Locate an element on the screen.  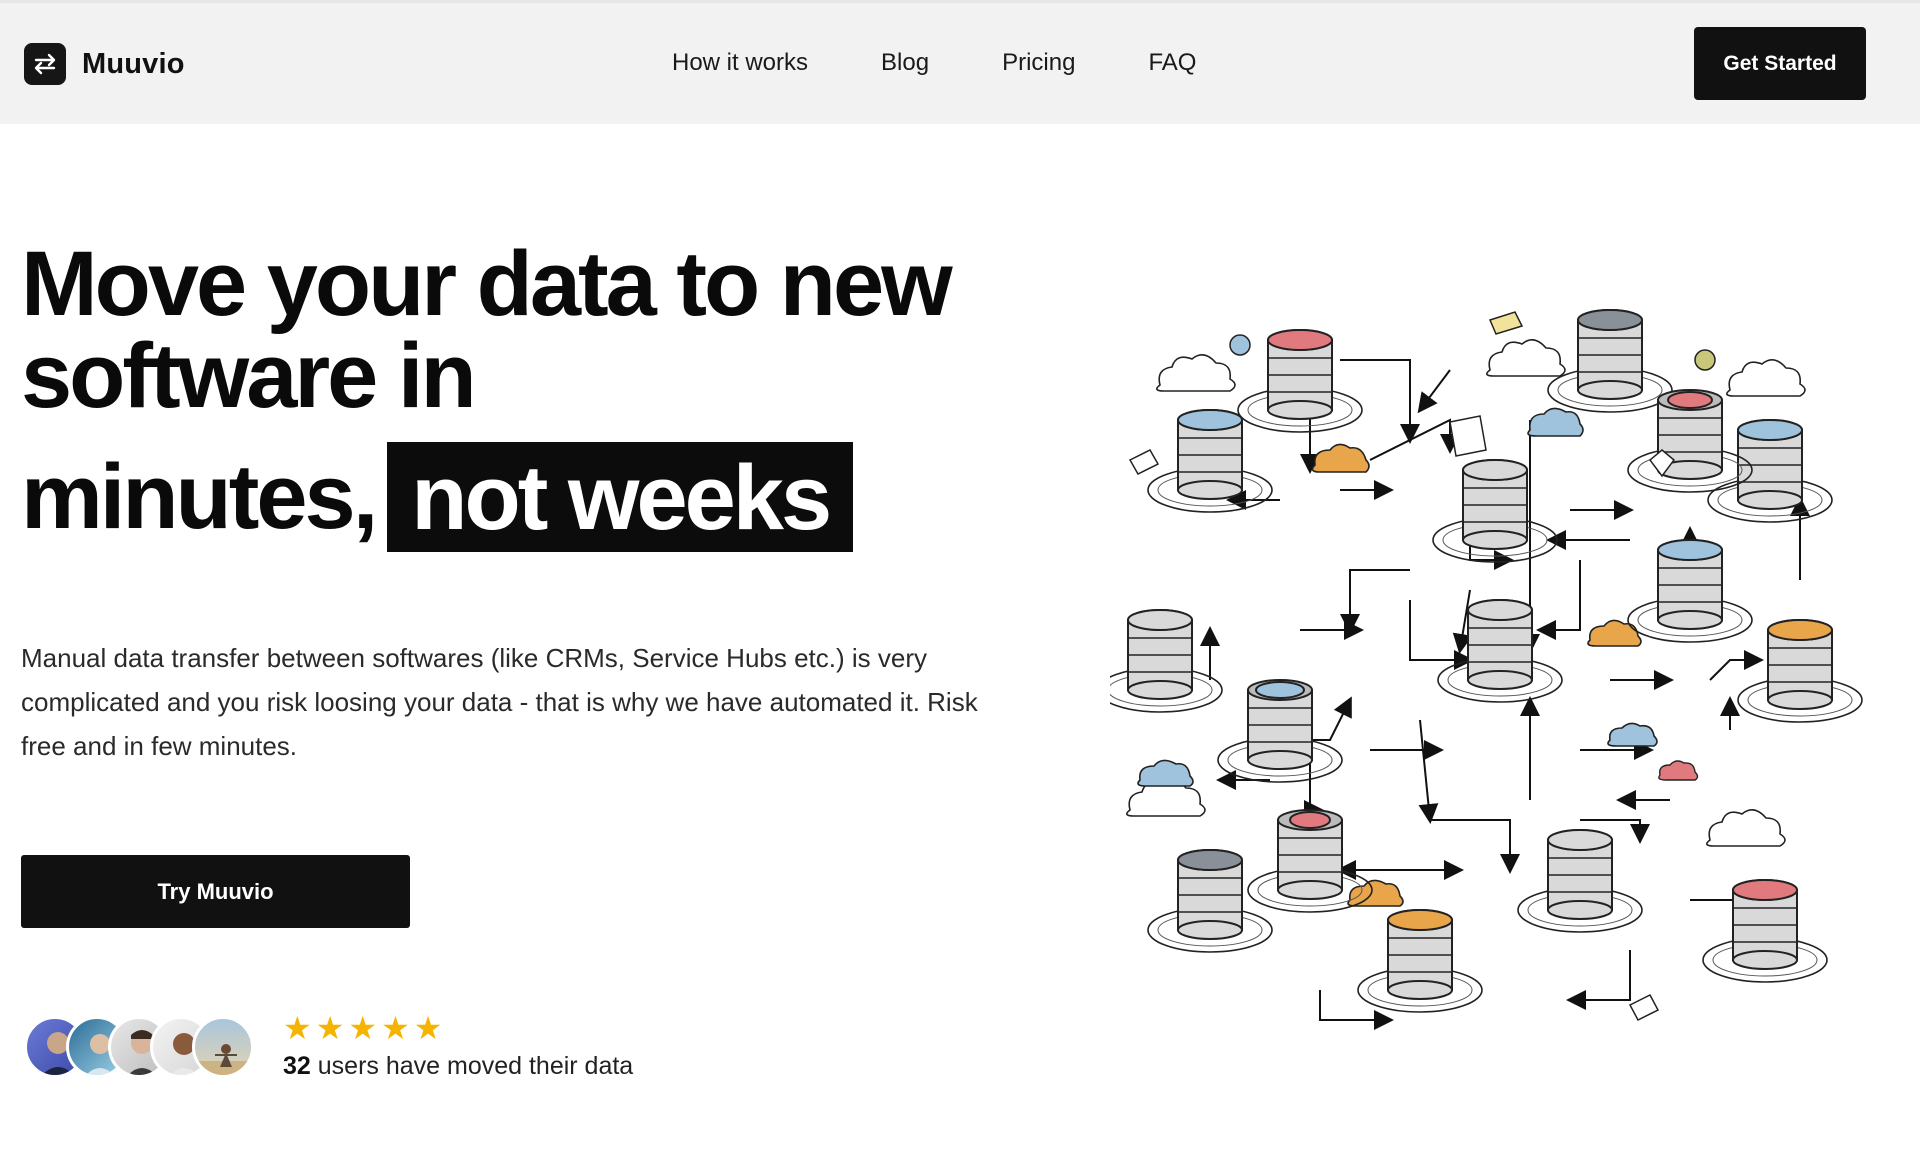
hero-title-line-2: software in is located at coordinates (249, 376).